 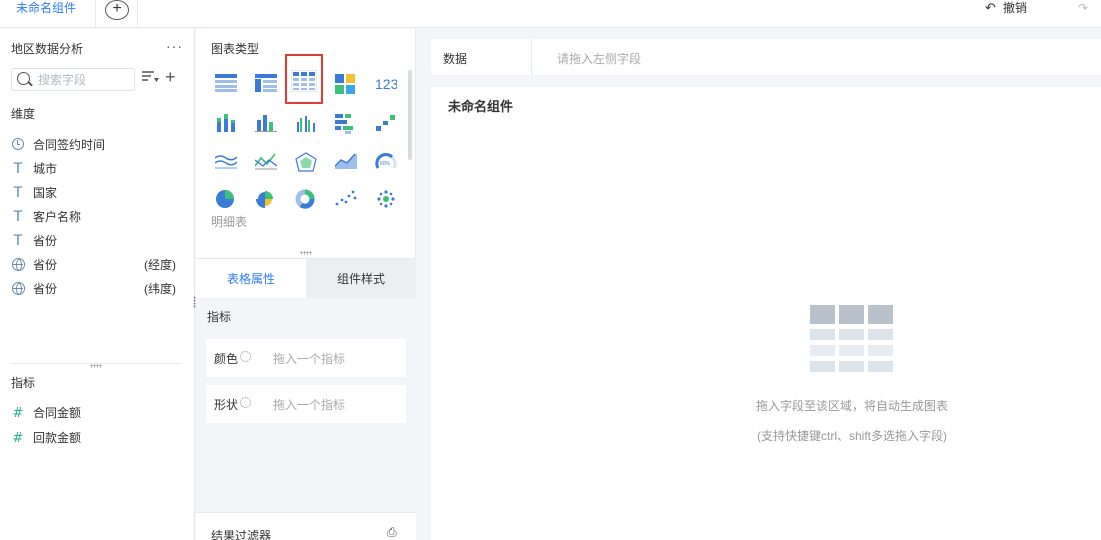 I want to click on kpi-number-icon: 123, so click(x=386, y=84).